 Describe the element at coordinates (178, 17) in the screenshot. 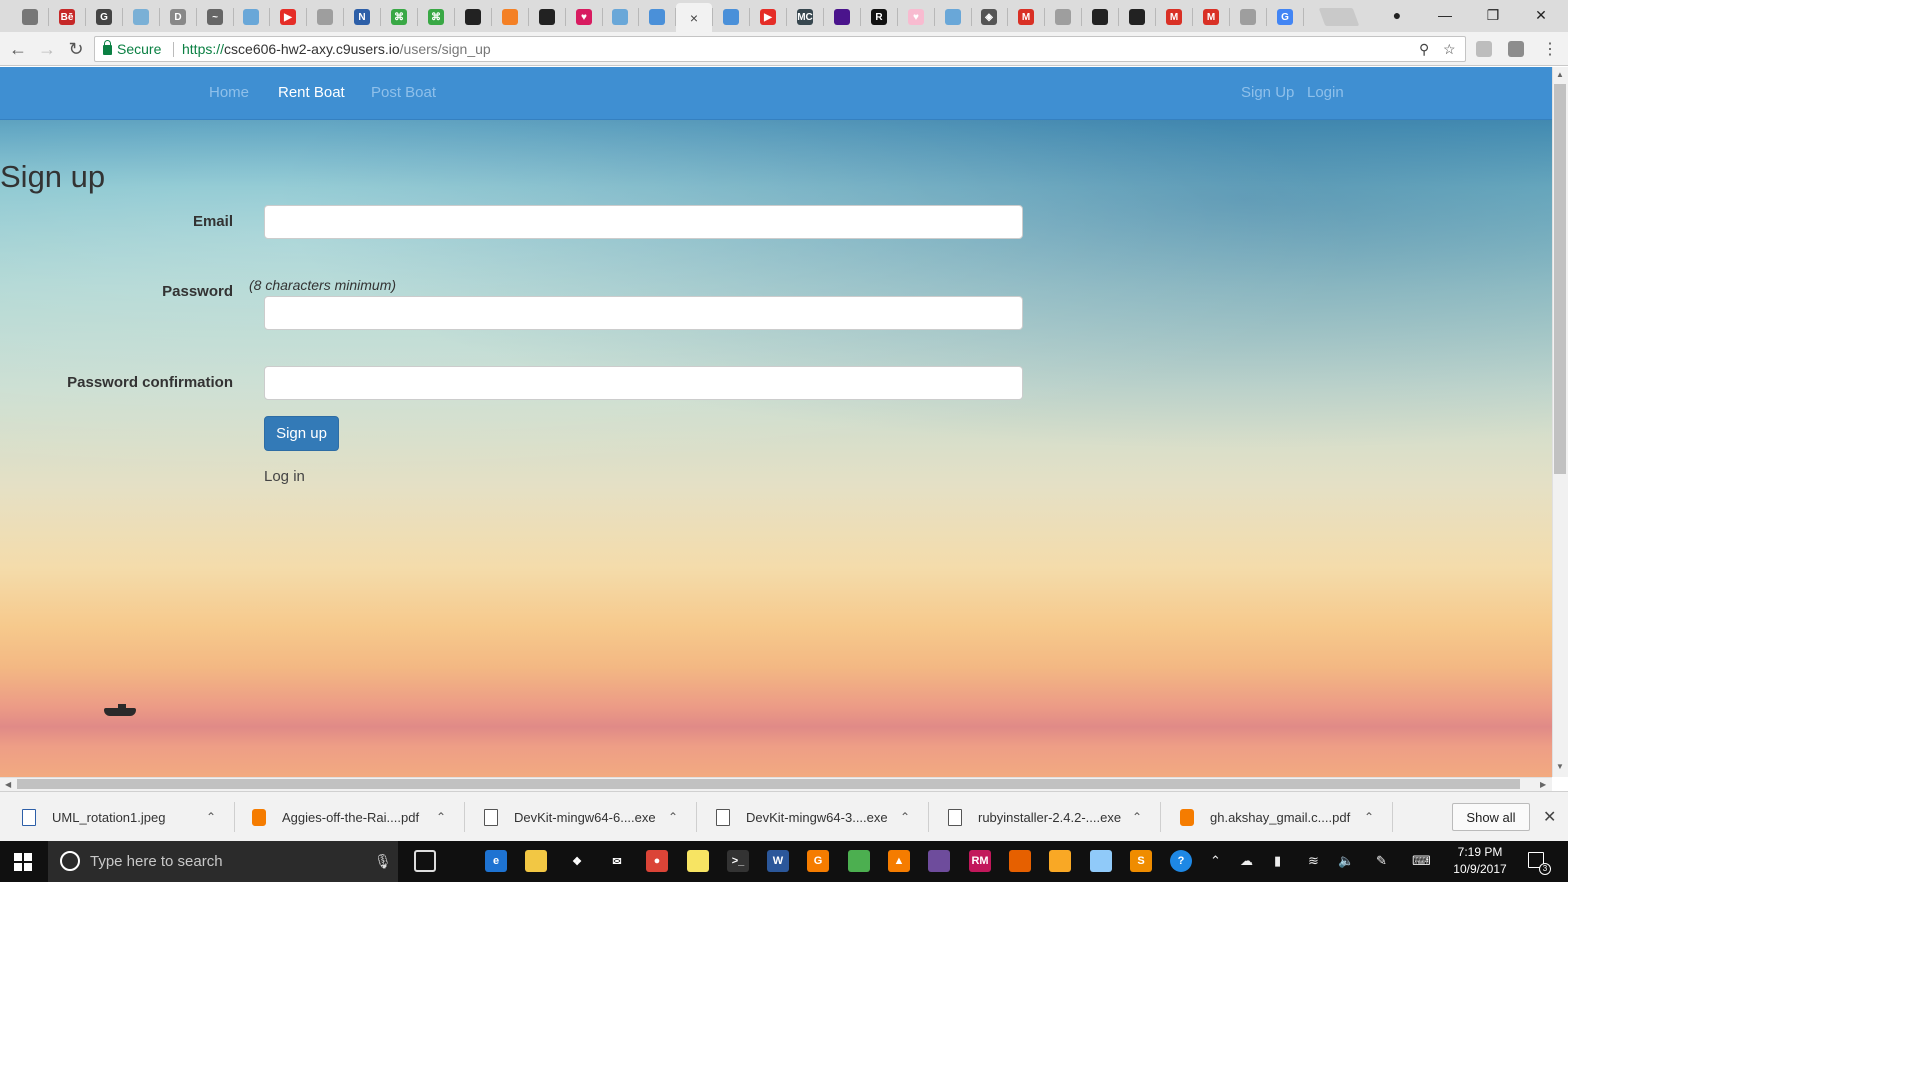

I see `browser-tab: D` at that location.